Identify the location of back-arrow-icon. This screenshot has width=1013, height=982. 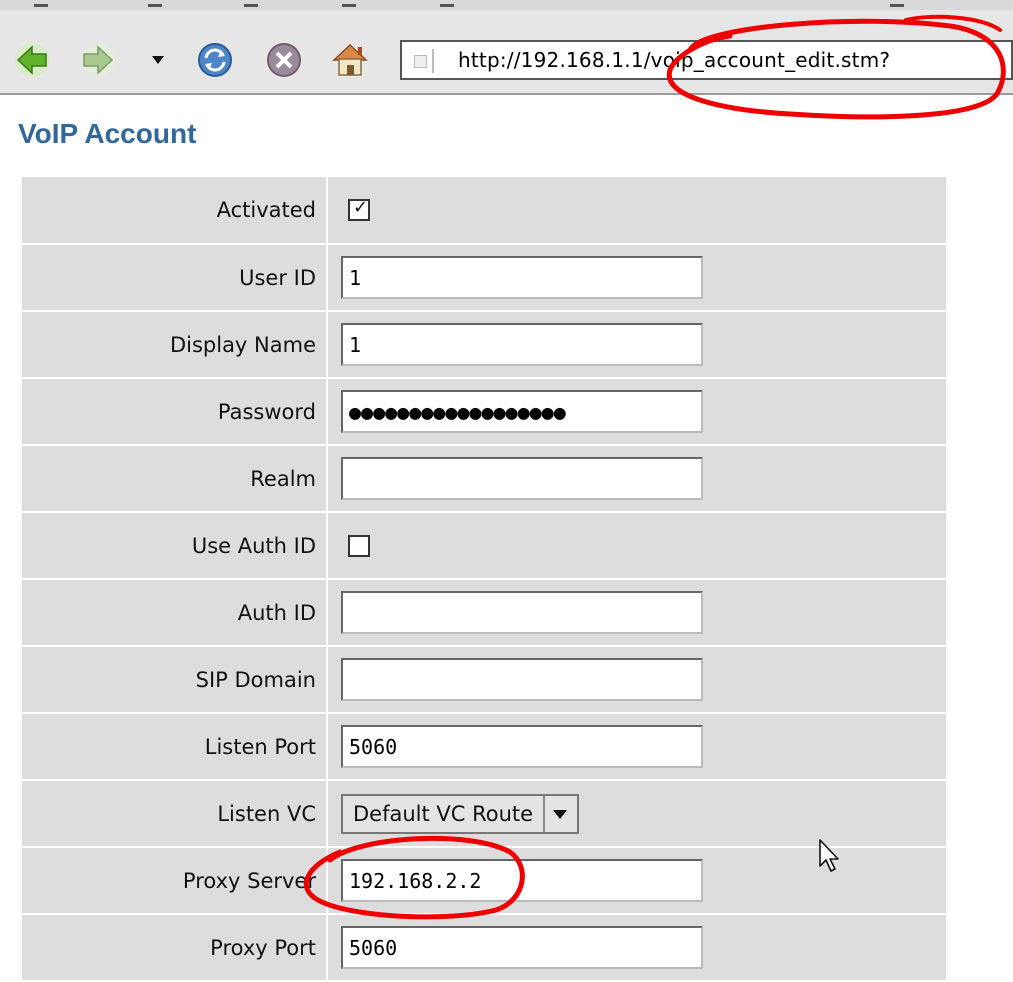
(32, 60).